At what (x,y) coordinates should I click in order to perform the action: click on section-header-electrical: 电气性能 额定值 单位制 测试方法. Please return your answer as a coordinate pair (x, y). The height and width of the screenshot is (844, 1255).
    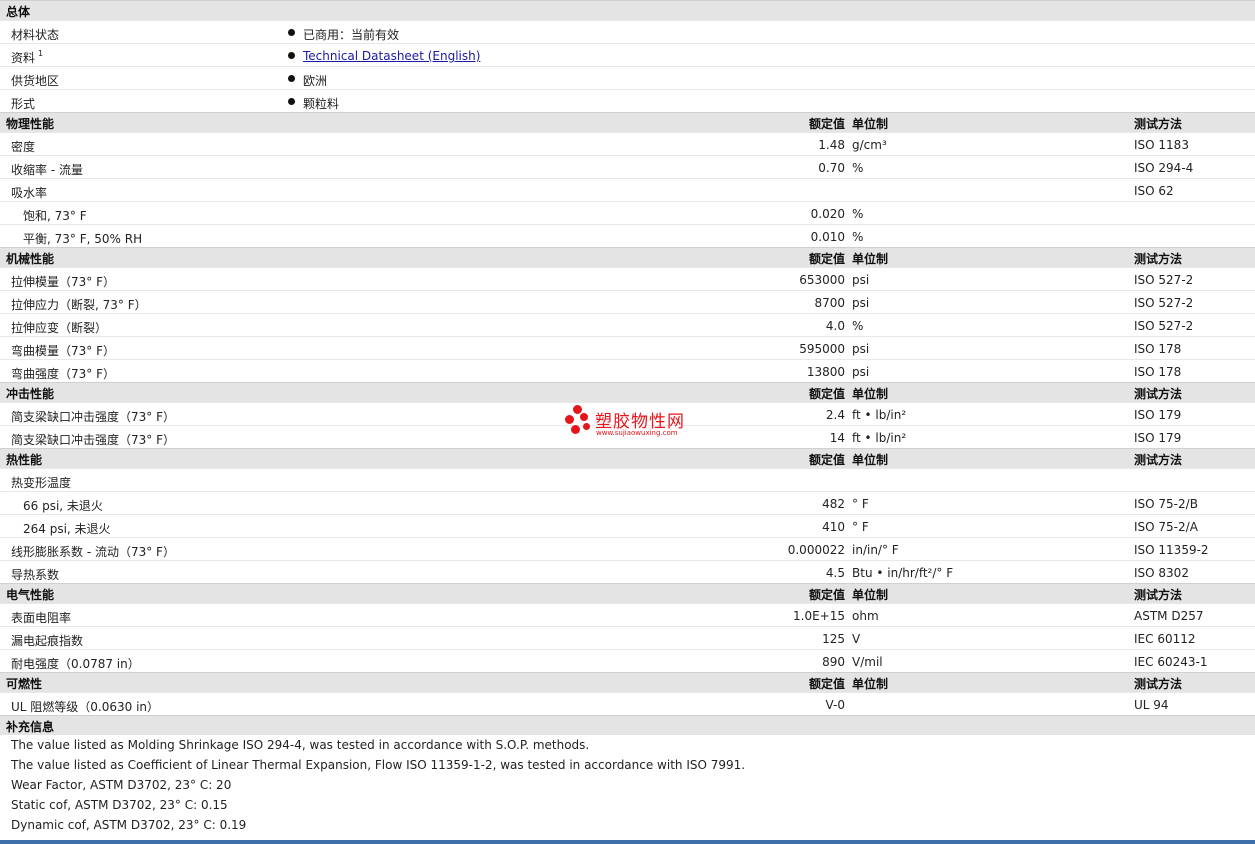
    Looking at the image, I should click on (627, 593).